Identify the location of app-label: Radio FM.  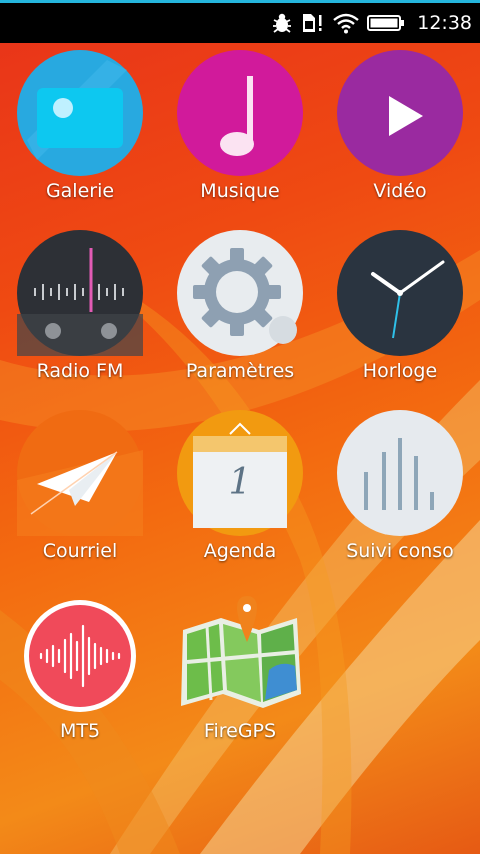
(80, 371).